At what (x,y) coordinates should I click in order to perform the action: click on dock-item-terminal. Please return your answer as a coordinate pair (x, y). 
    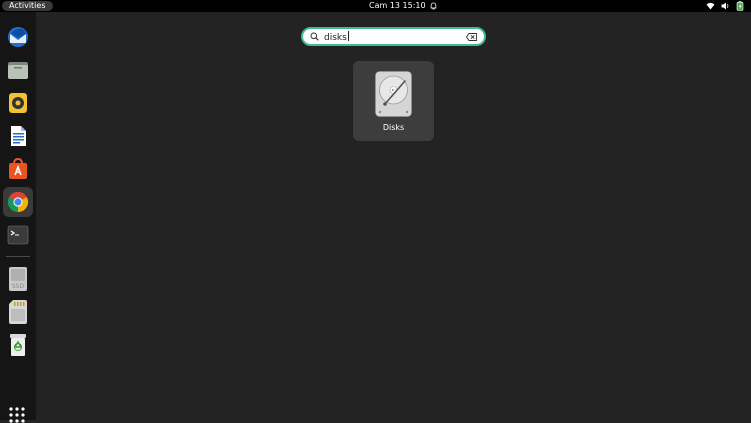
    Looking at the image, I should click on (18, 235).